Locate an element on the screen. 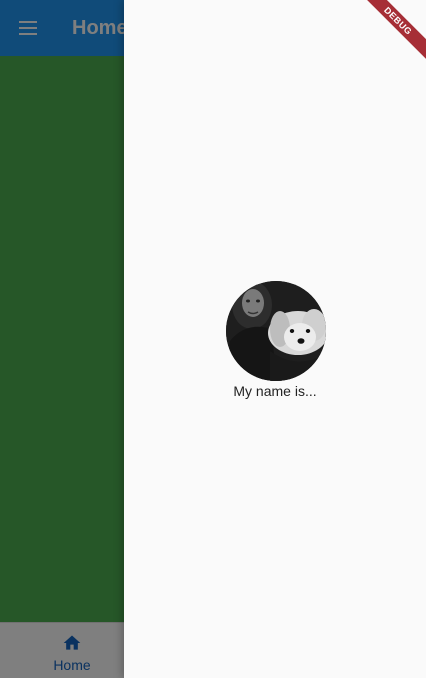 The height and width of the screenshot is (678, 426). avatar is located at coordinates (276, 331).